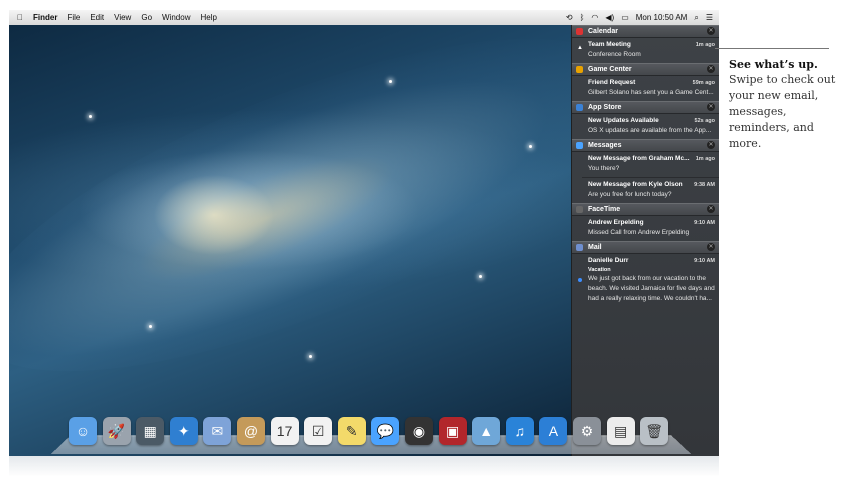  Describe the element at coordinates (610, 69) in the screenshot. I see `nc-header-title: Game Center` at that location.